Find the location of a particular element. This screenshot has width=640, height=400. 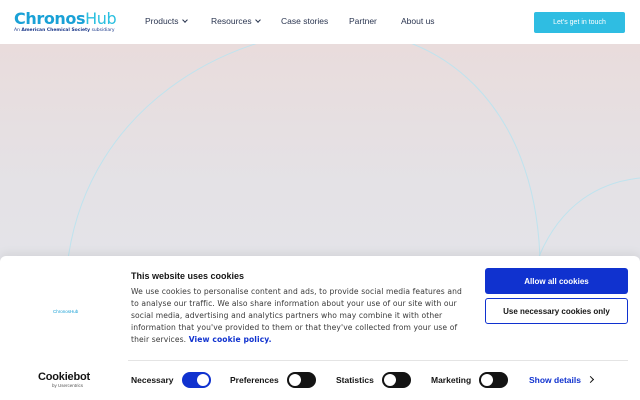

cookie-title: This website uses cookies is located at coordinates (188, 276).